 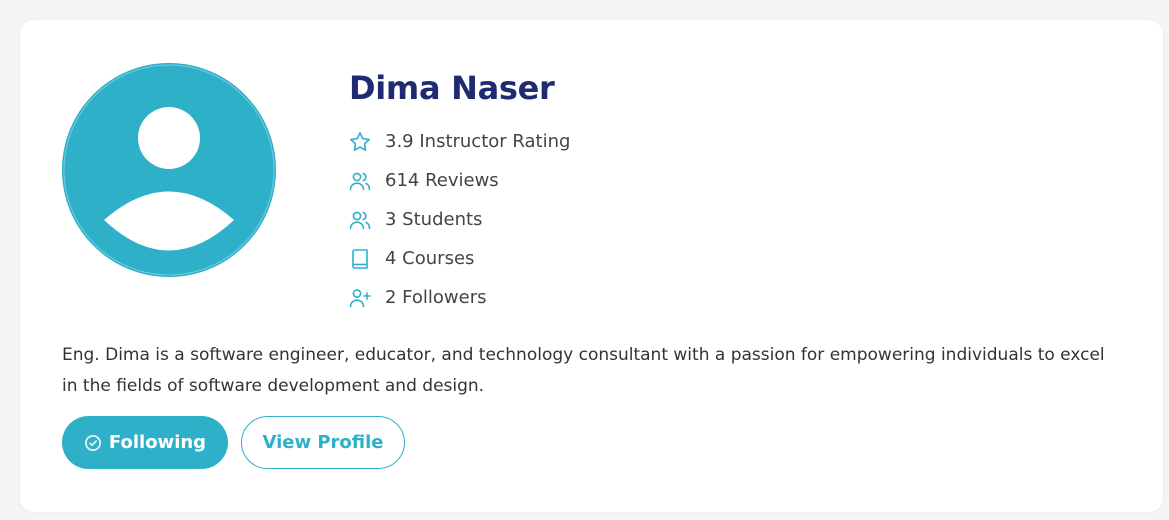 I want to click on stat-followers-label: 2 Followers, so click(x=436, y=297).